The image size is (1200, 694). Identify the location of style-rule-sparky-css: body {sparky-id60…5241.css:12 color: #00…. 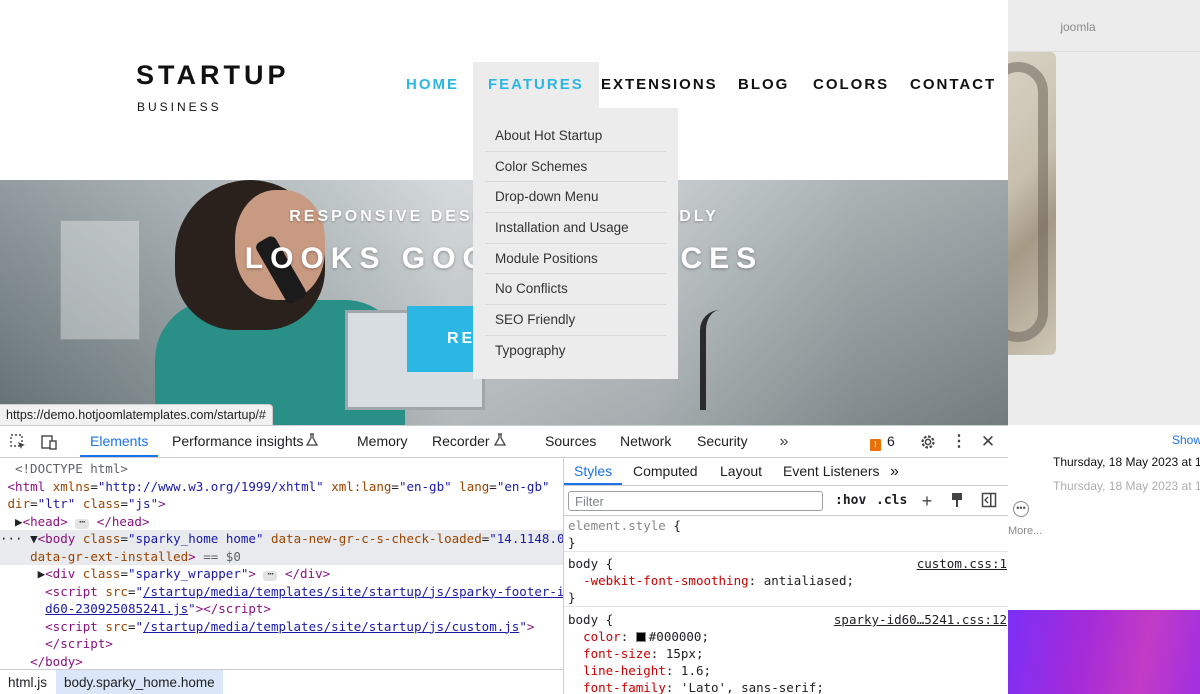
(786, 652).